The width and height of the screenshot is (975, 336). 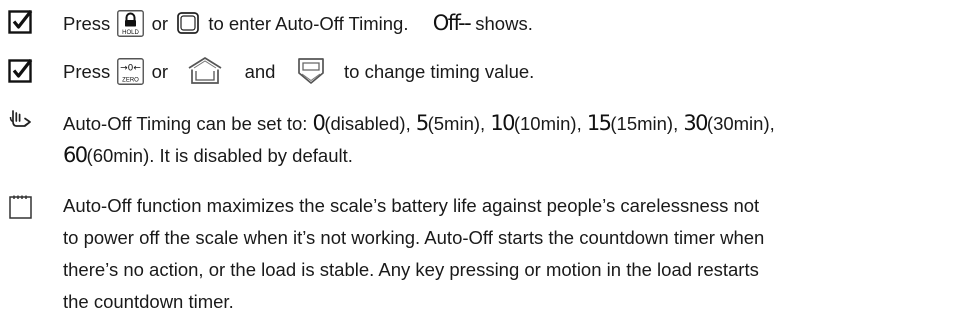 I want to click on timing-option: 10(10min), so click(x=533, y=123).